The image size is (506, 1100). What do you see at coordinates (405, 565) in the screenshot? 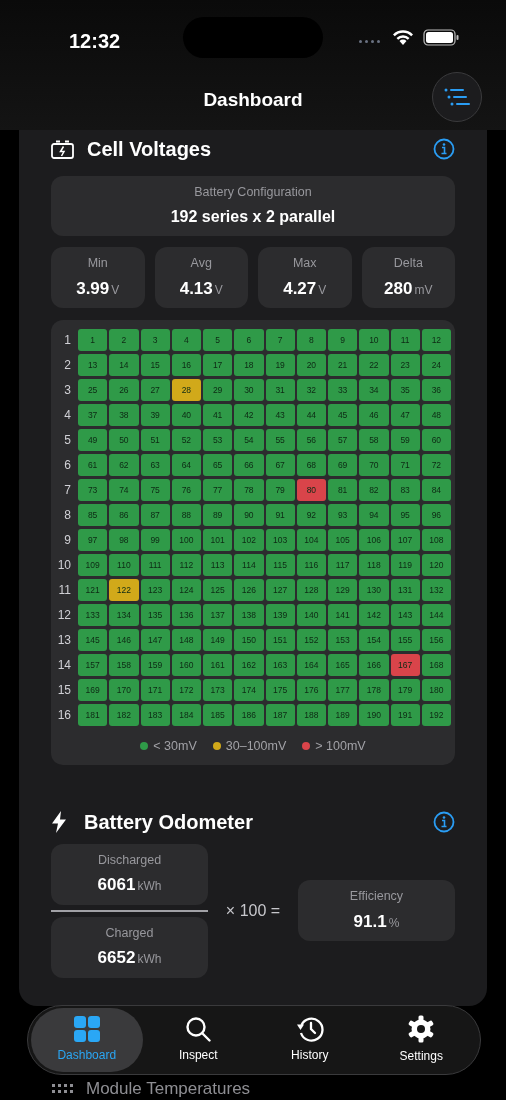
I see `cell-tile: 119` at bounding box center [405, 565].